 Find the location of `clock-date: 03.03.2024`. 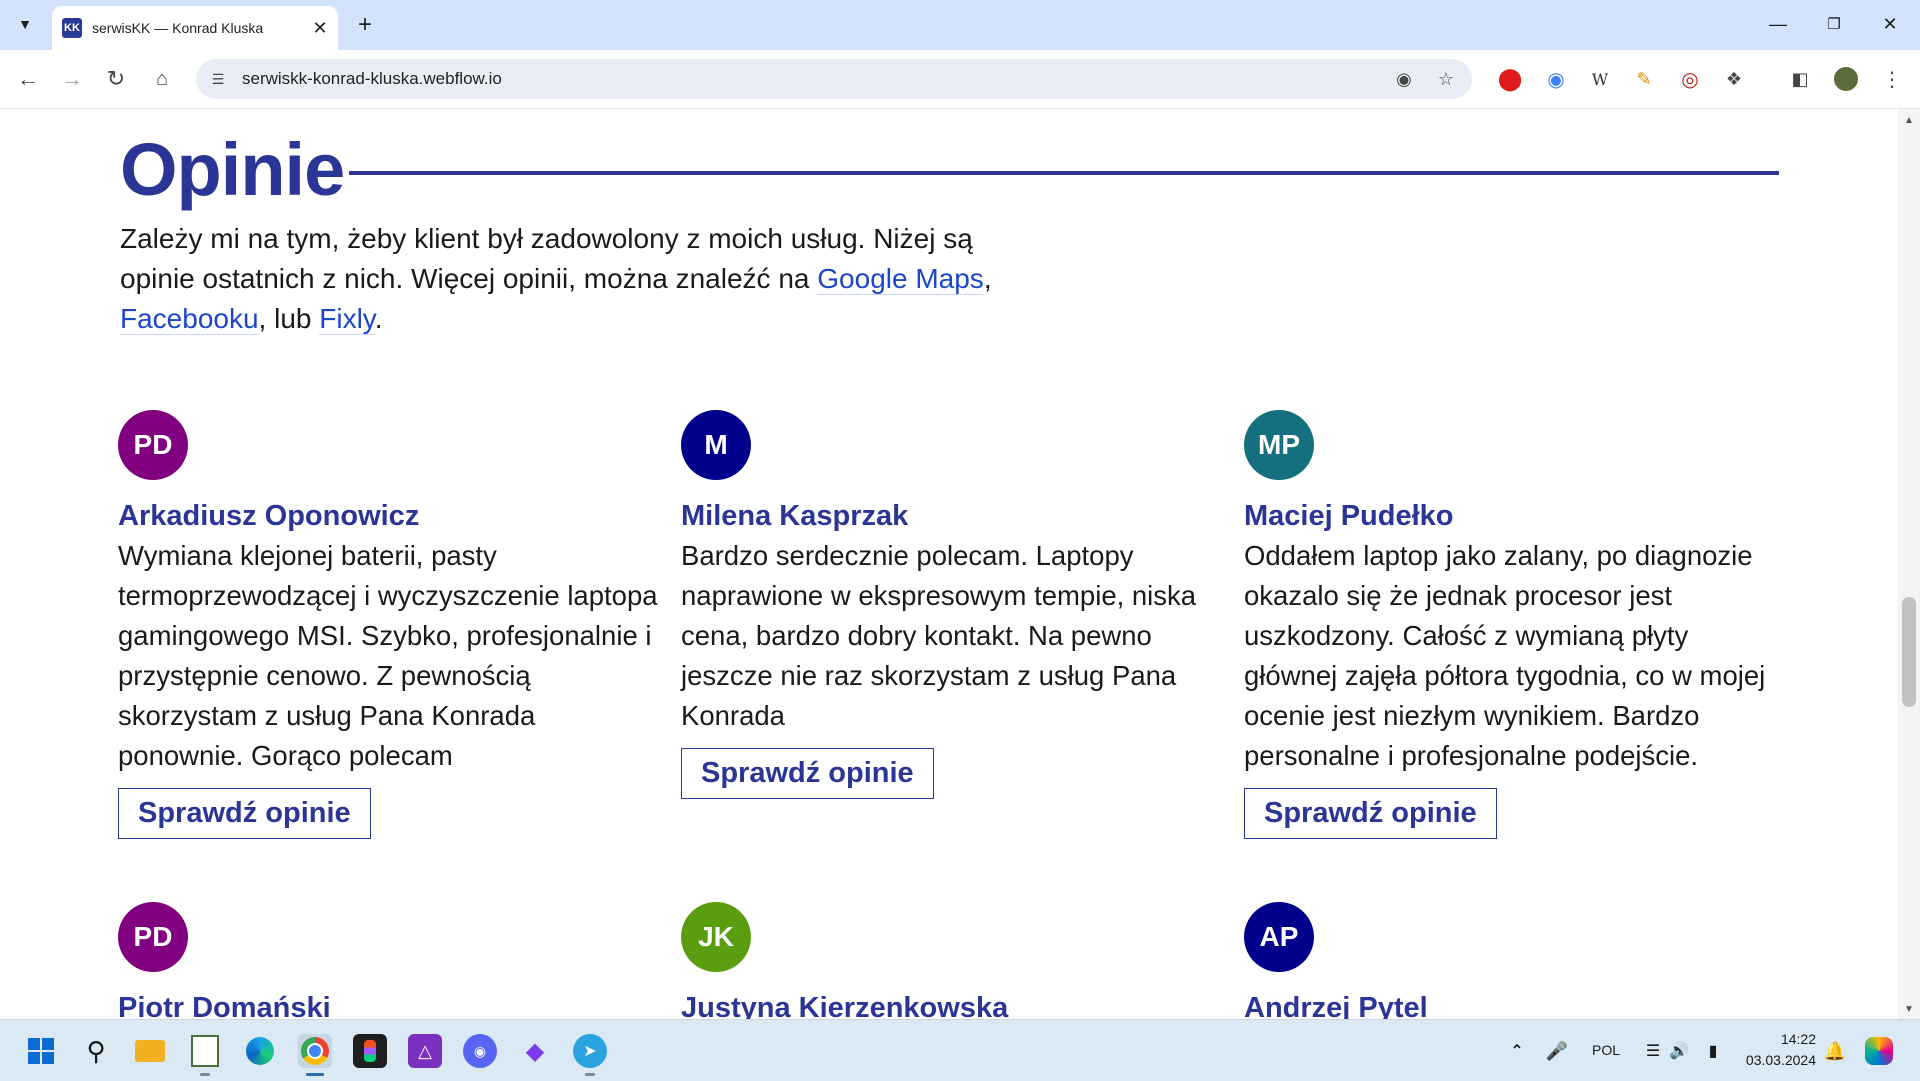

clock-date: 03.03.2024 is located at coordinates (1779, 1060).